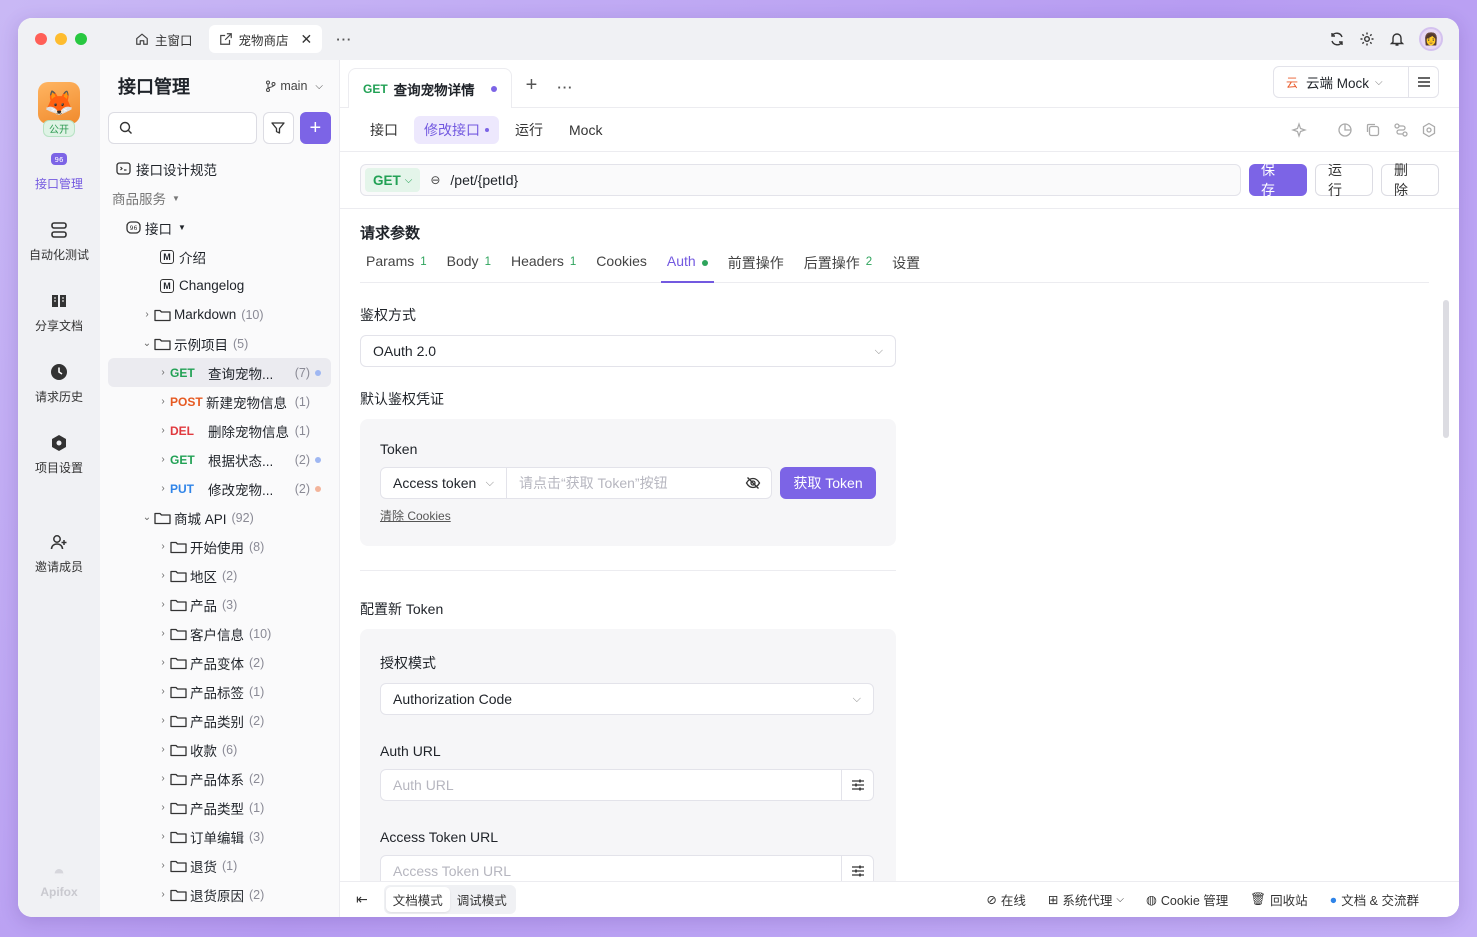 The image size is (1477, 937). Describe the element at coordinates (219, 865) in the screenshot. I see `tree-folder: › 退货 (1)` at that location.